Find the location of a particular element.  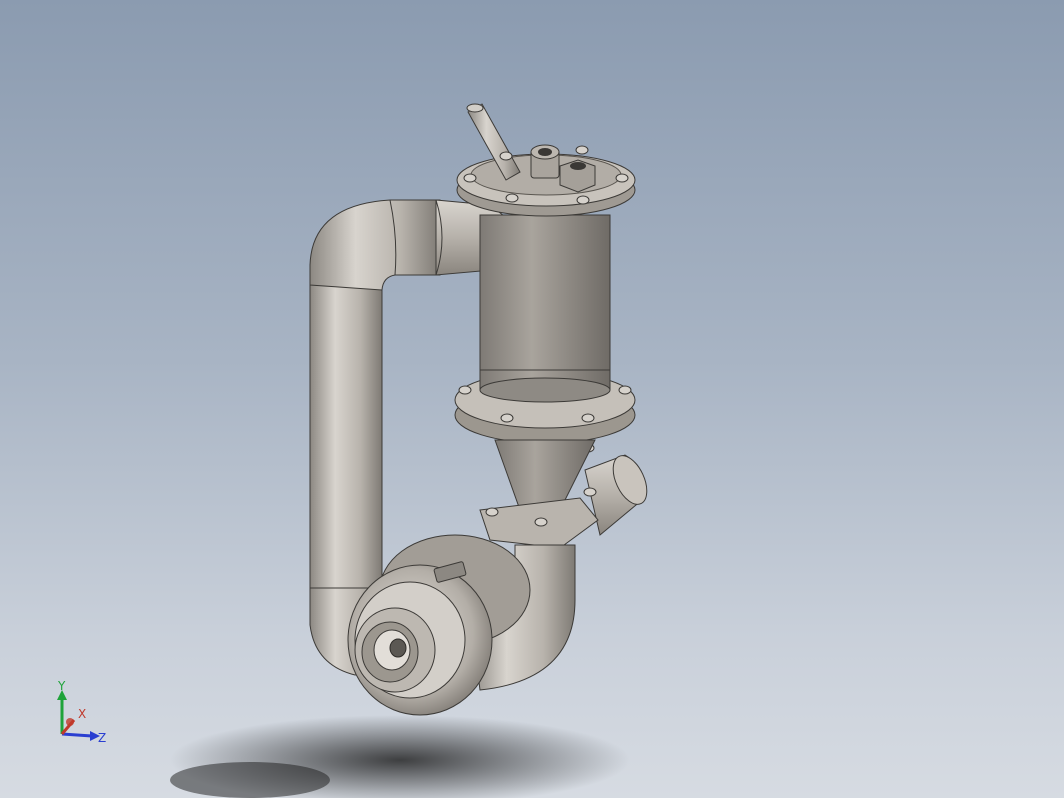

triad-origin is located at coordinates (70, 722).